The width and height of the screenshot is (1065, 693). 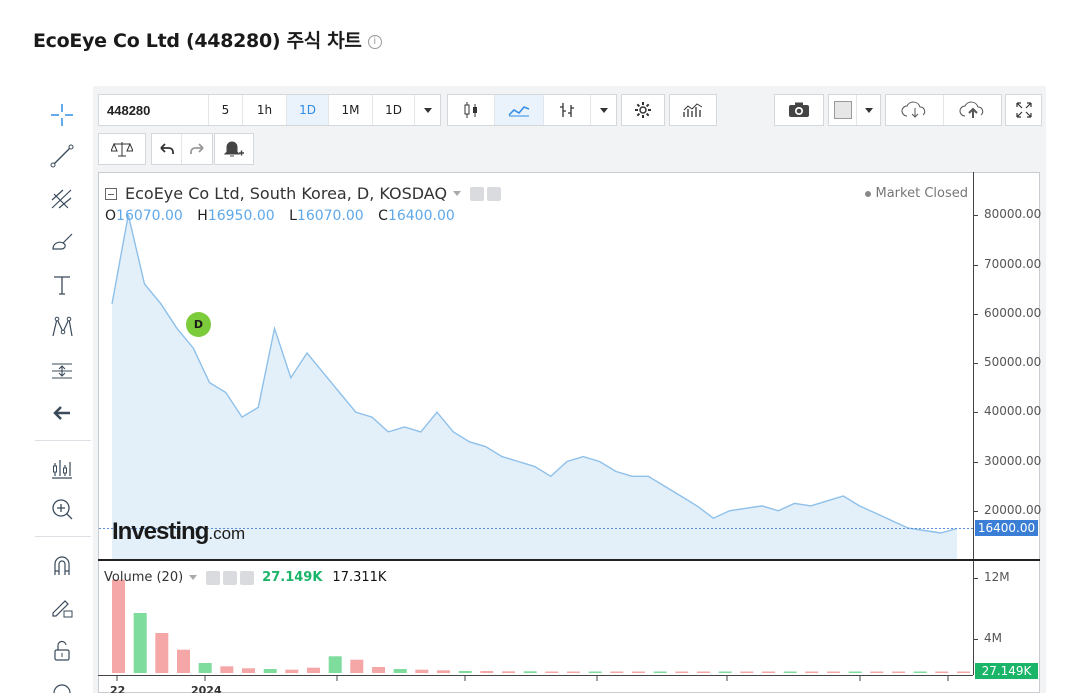 I want to click on volume-bars, so click(x=541, y=626).